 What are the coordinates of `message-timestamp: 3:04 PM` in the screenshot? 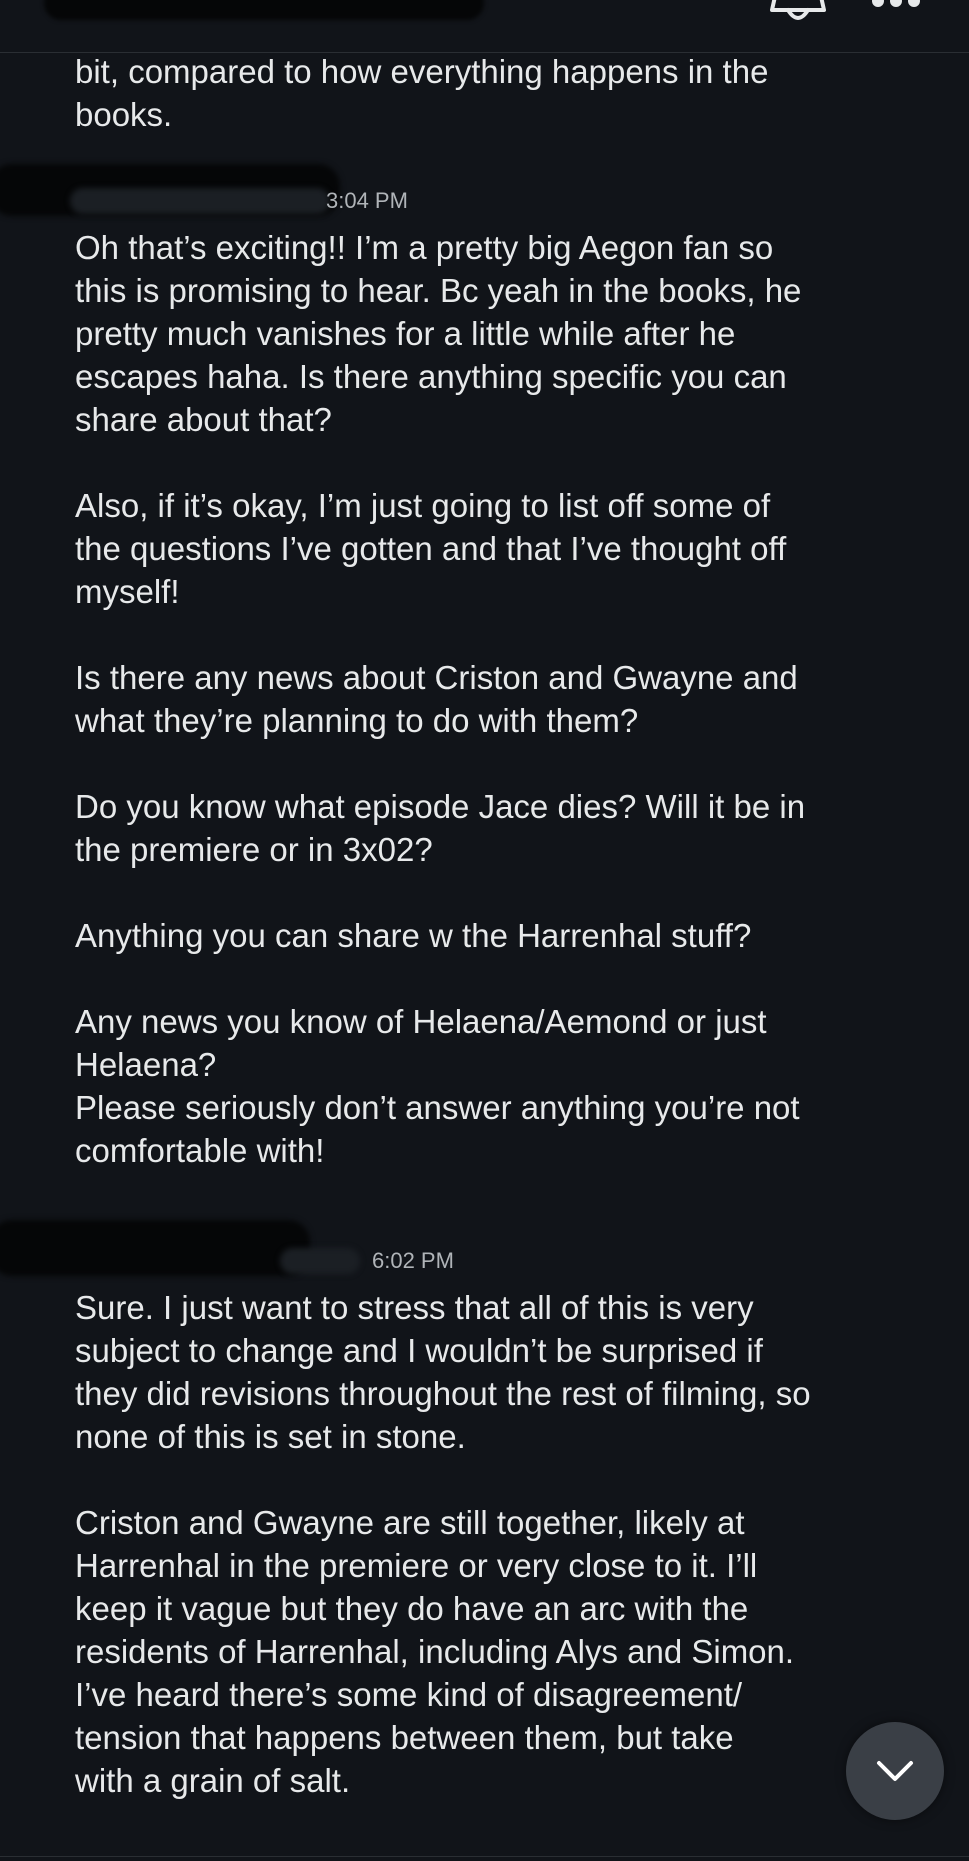 It's located at (367, 200).